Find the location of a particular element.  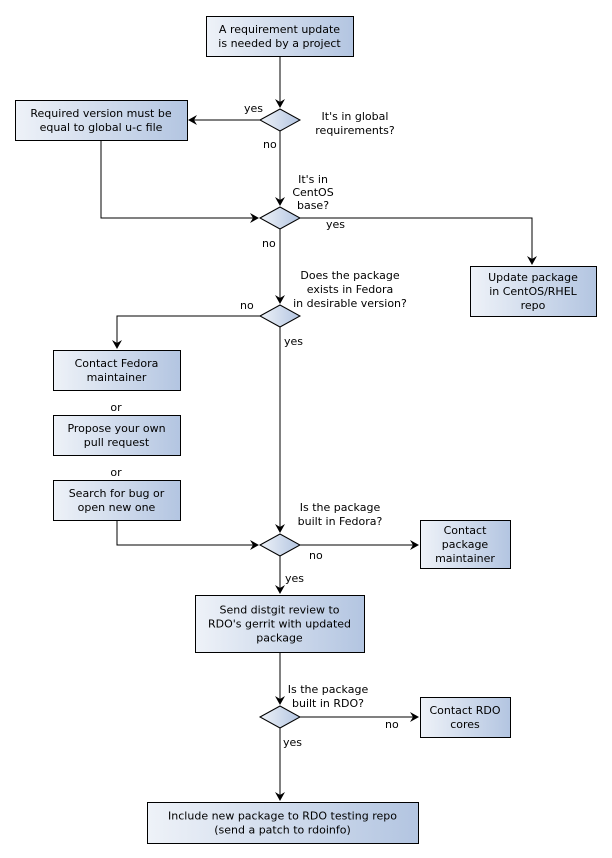

decision-label: Does the package is located at coordinates (349, 275).